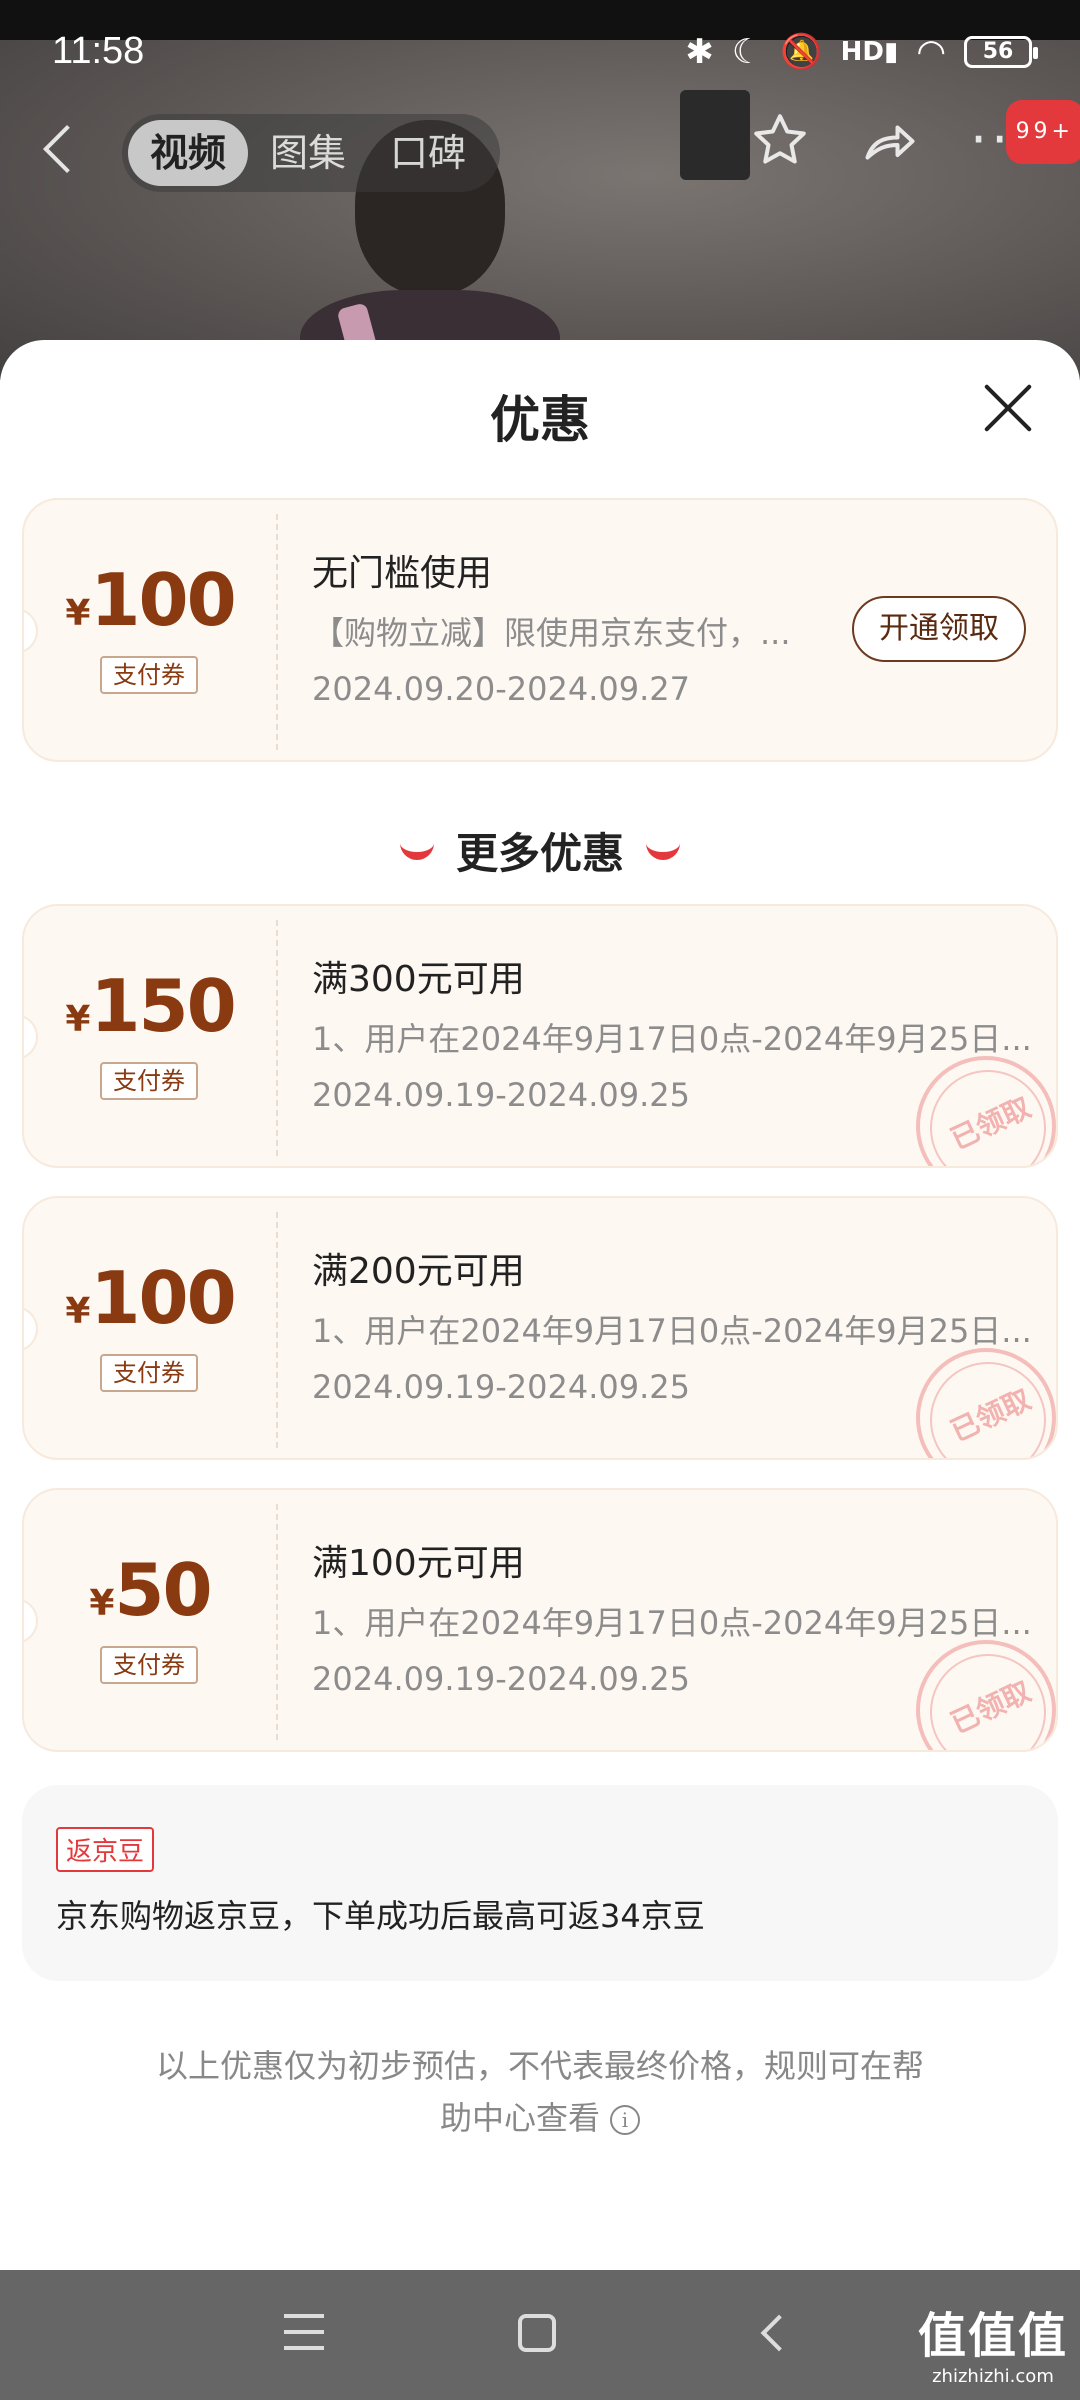 The width and height of the screenshot is (1080, 2400). What do you see at coordinates (779, 2333) in the screenshot?
I see `system-back-icon` at bounding box center [779, 2333].